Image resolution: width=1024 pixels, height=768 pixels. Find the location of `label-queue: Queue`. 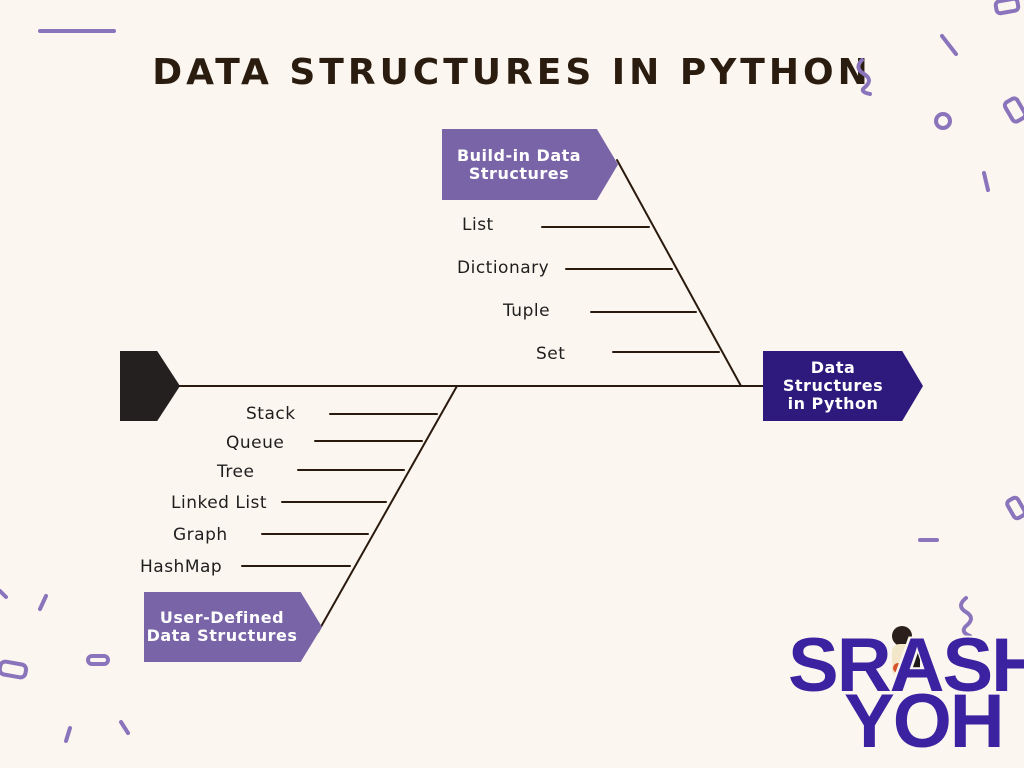

label-queue: Queue is located at coordinates (255, 443).